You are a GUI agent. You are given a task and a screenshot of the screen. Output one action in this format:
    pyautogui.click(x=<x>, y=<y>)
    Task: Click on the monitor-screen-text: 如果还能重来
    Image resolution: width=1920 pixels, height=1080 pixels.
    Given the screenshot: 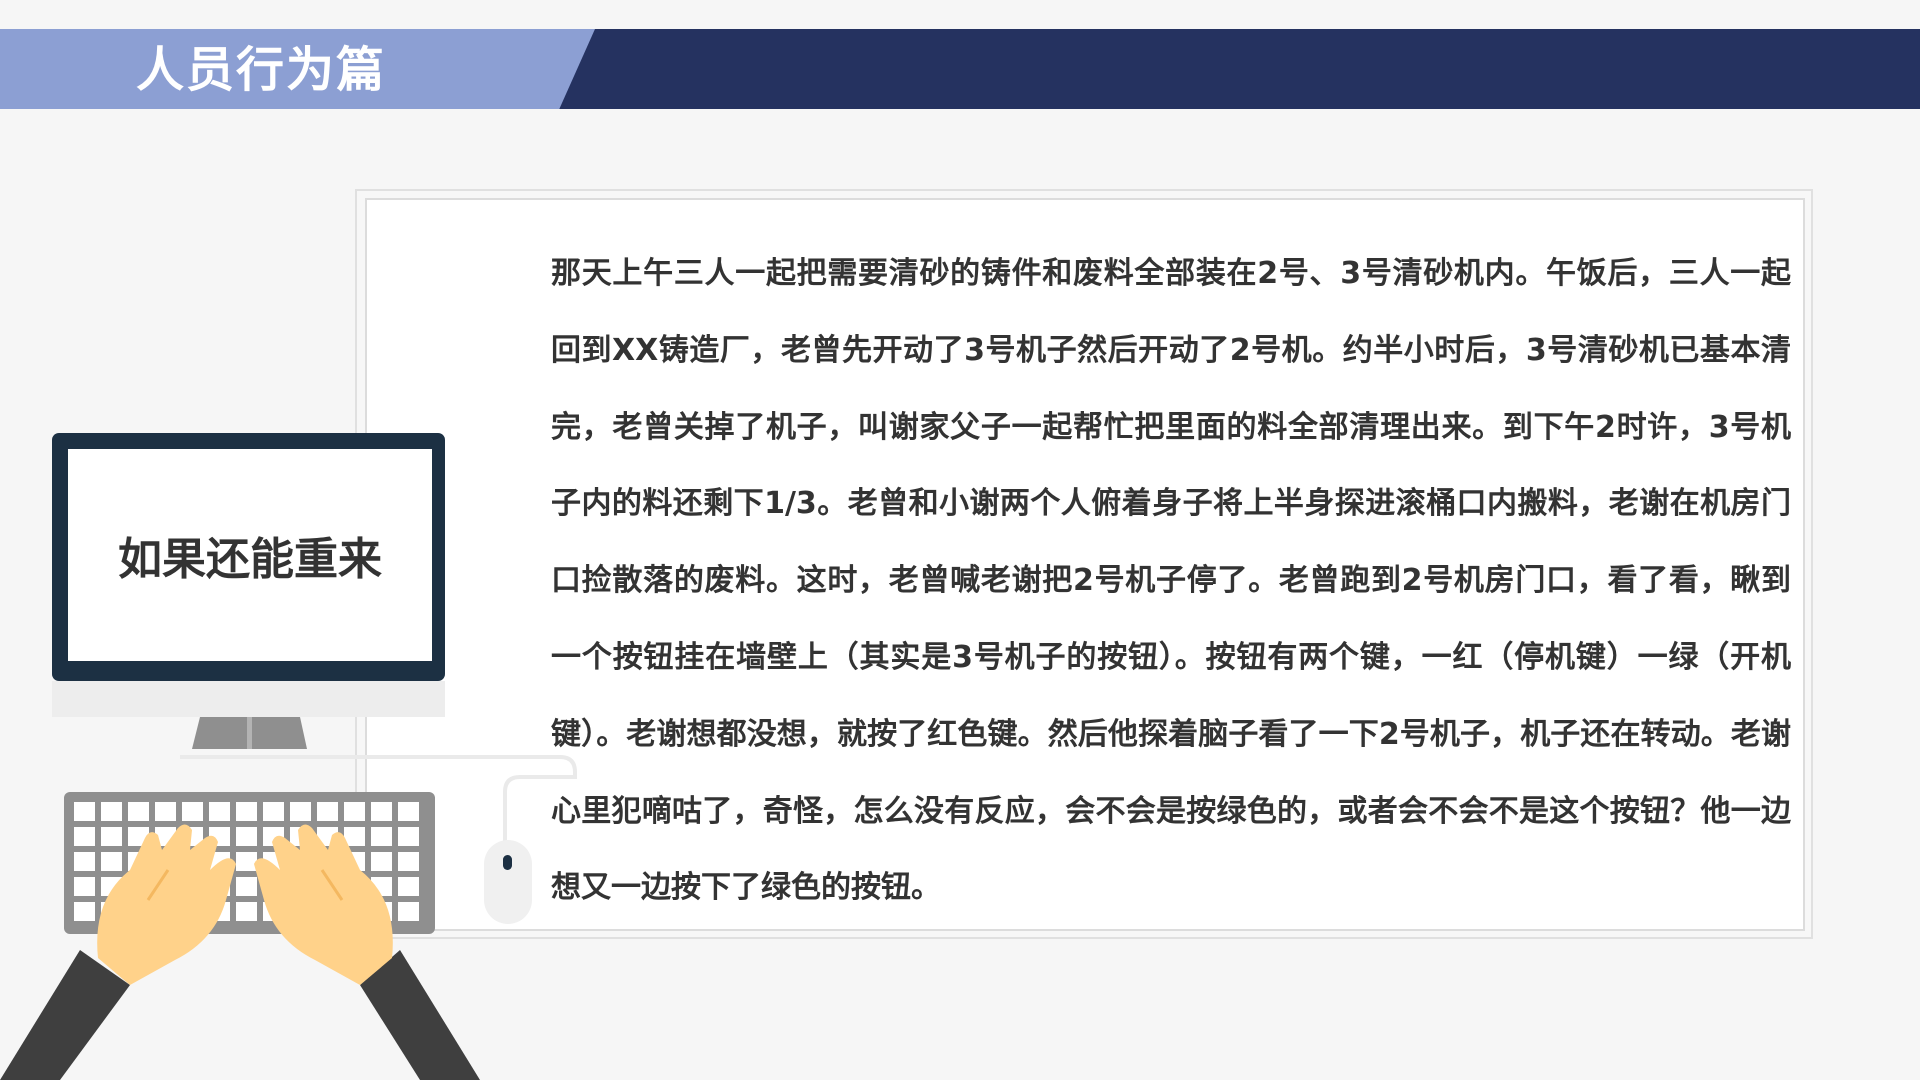 What is the action you would take?
    pyautogui.click(x=250, y=559)
    